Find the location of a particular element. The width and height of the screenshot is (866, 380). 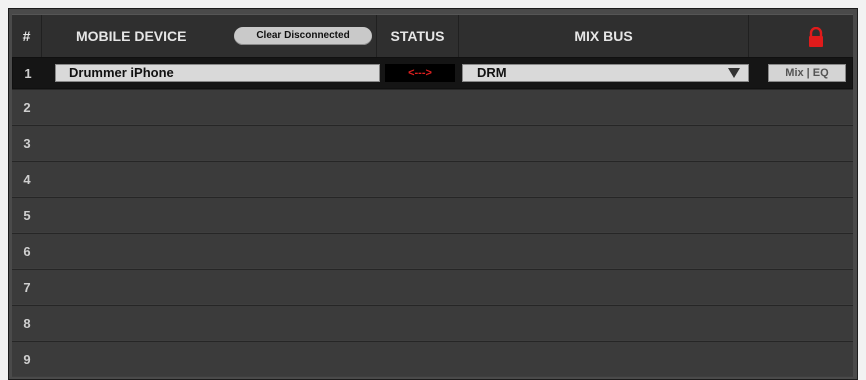

row-number: 1 is located at coordinates (28, 73).